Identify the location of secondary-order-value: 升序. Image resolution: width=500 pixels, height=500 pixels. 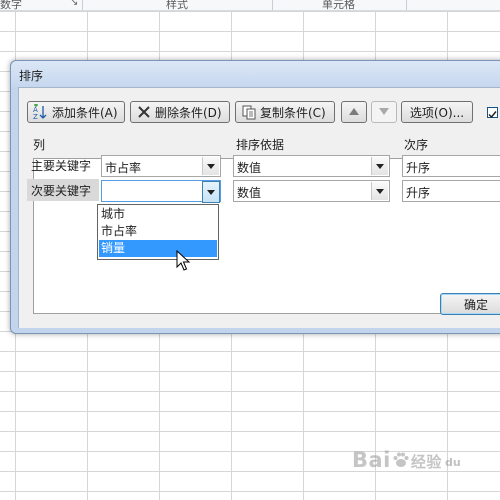
(418, 193).